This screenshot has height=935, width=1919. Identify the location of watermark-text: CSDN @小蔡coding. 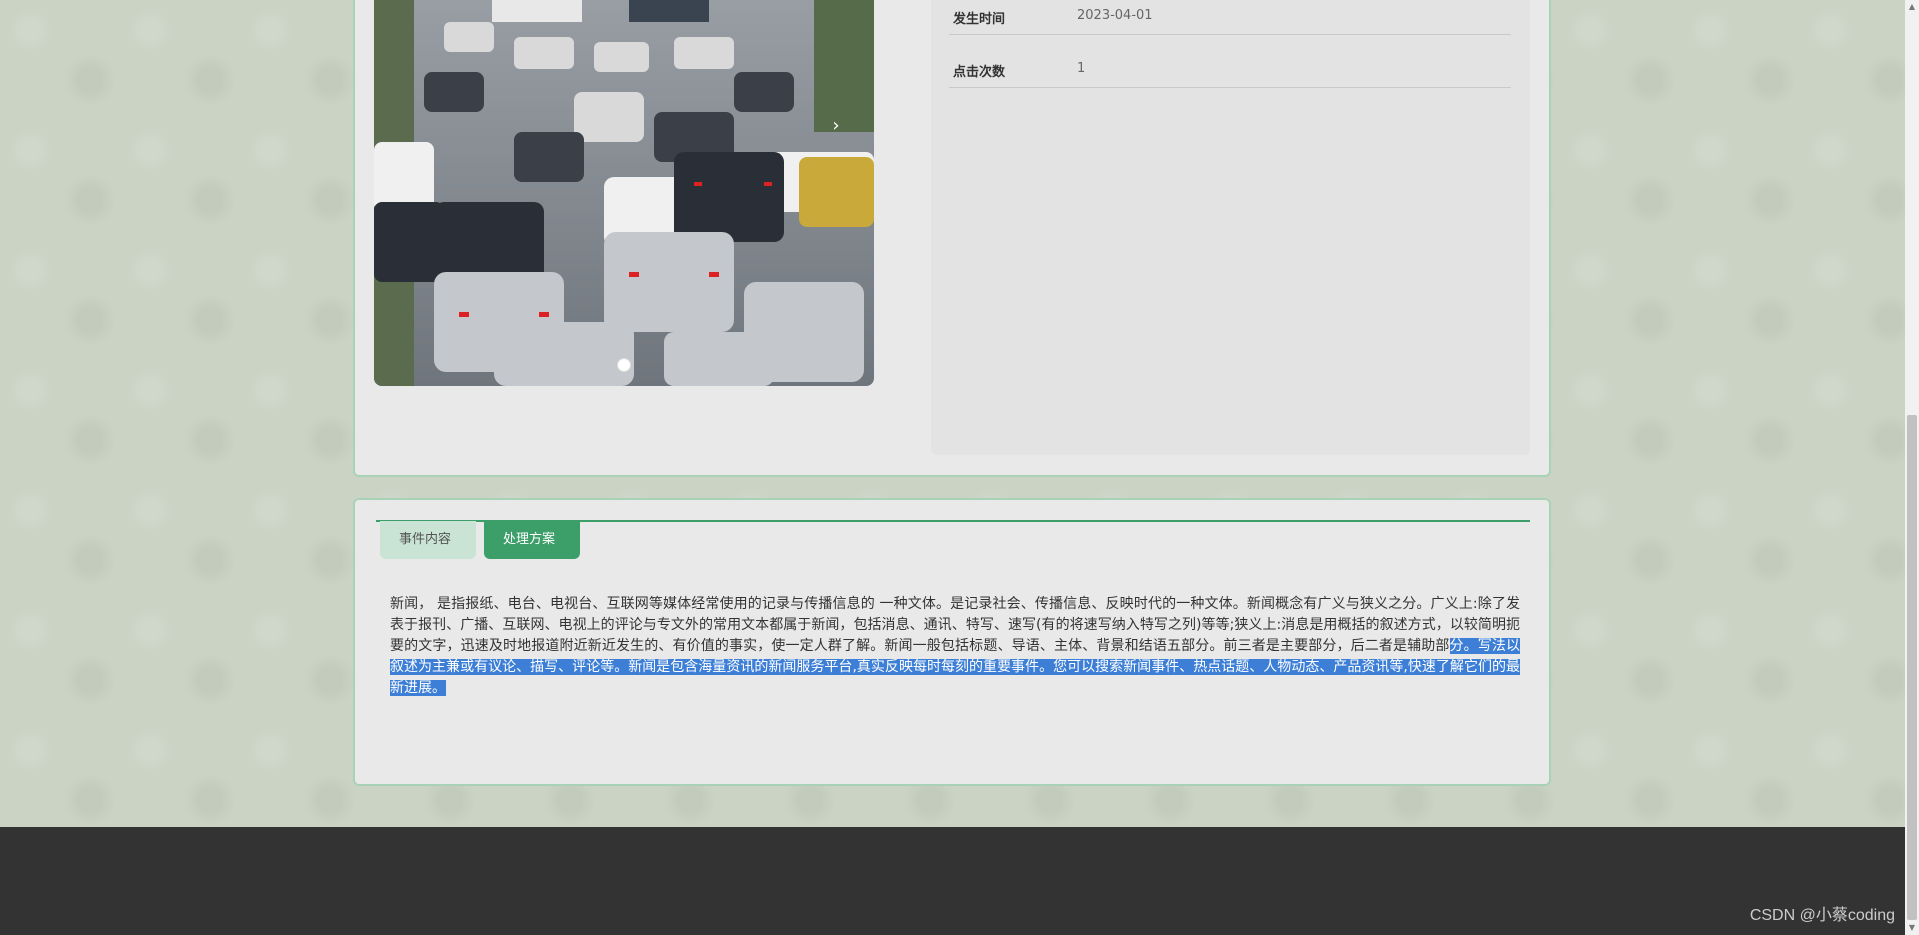
(1822, 915).